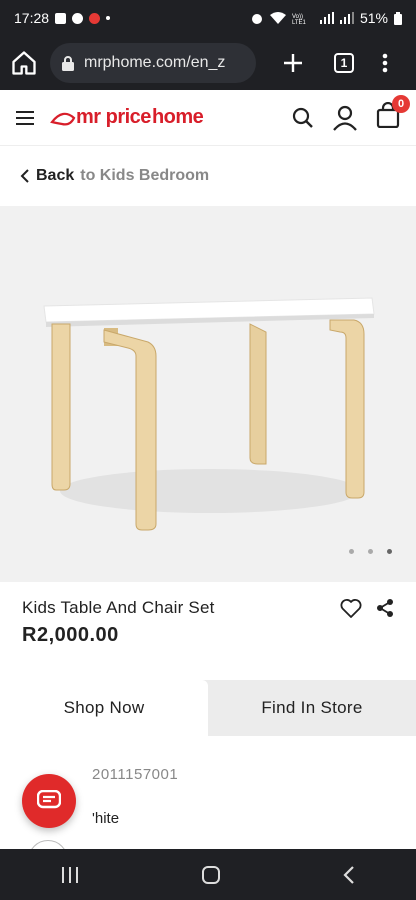 Image resolution: width=416 pixels, height=900 pixels. Describe the element at coordinates (108, 18) in the screenshot. I see `notification-dot-icon` at that location.